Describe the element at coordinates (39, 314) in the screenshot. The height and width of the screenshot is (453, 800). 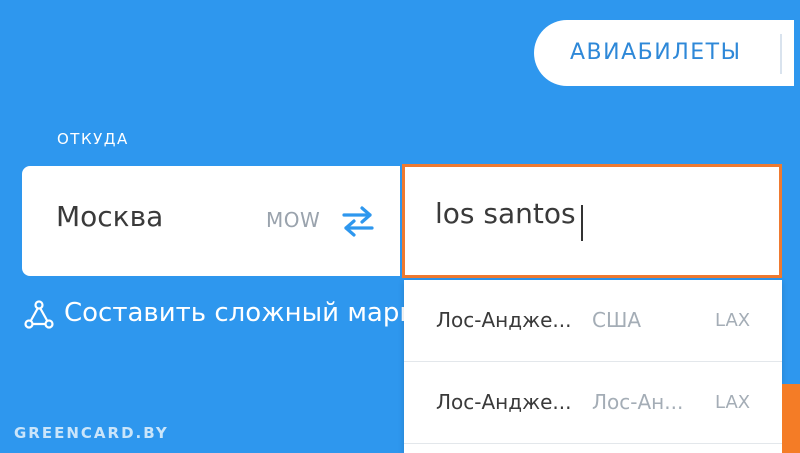
I see `route-nodes-icon` at that location.